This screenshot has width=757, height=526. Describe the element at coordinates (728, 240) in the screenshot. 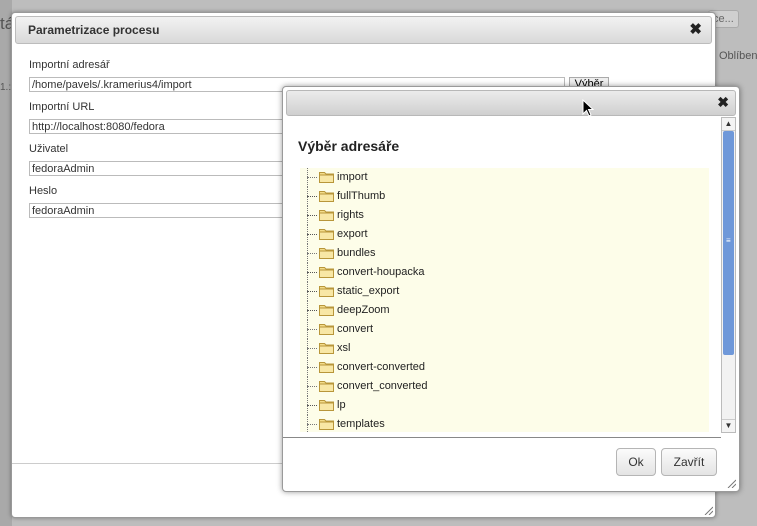

I see `grip-icon: ≡` at that location.